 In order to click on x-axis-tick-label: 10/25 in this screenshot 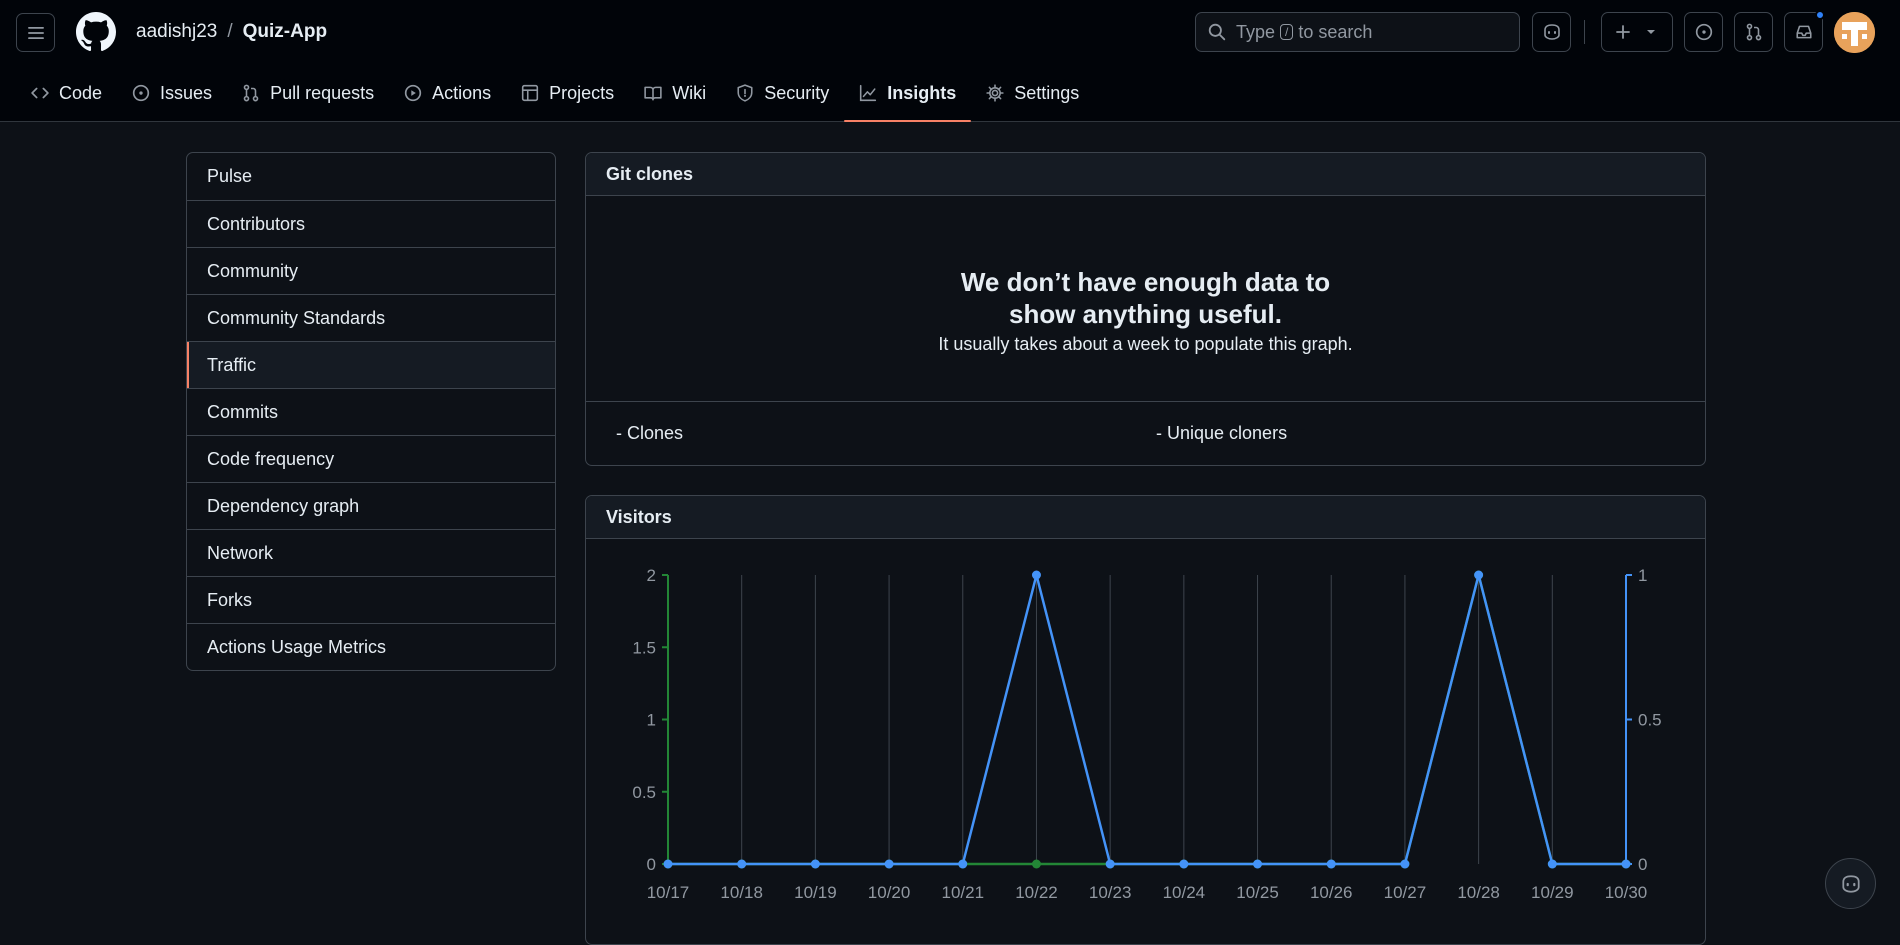, I will do `click(1257, 892)`.